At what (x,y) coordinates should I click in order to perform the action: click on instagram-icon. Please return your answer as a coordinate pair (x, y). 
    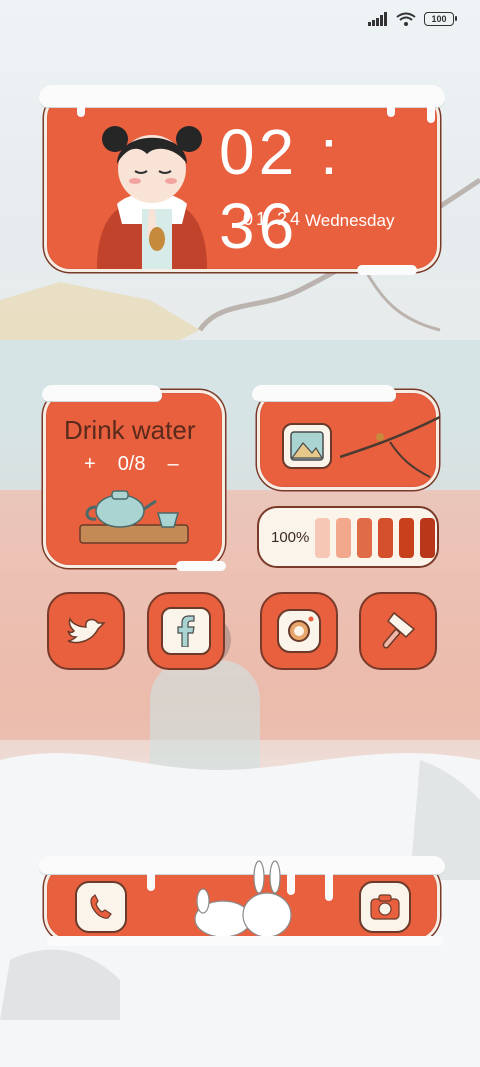
    Looking at the image, I should click on (299, 631).